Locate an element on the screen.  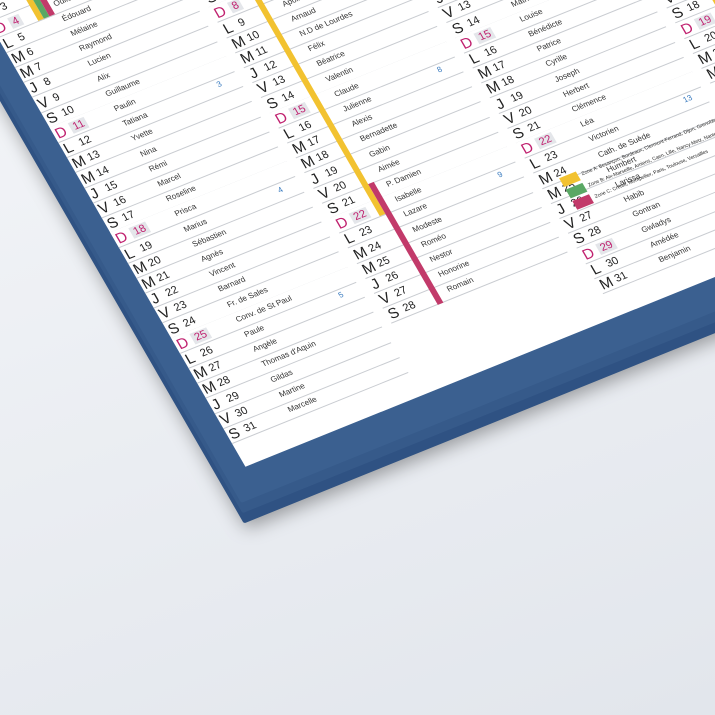
week-number: 8 is located at coordinates (439, 69).